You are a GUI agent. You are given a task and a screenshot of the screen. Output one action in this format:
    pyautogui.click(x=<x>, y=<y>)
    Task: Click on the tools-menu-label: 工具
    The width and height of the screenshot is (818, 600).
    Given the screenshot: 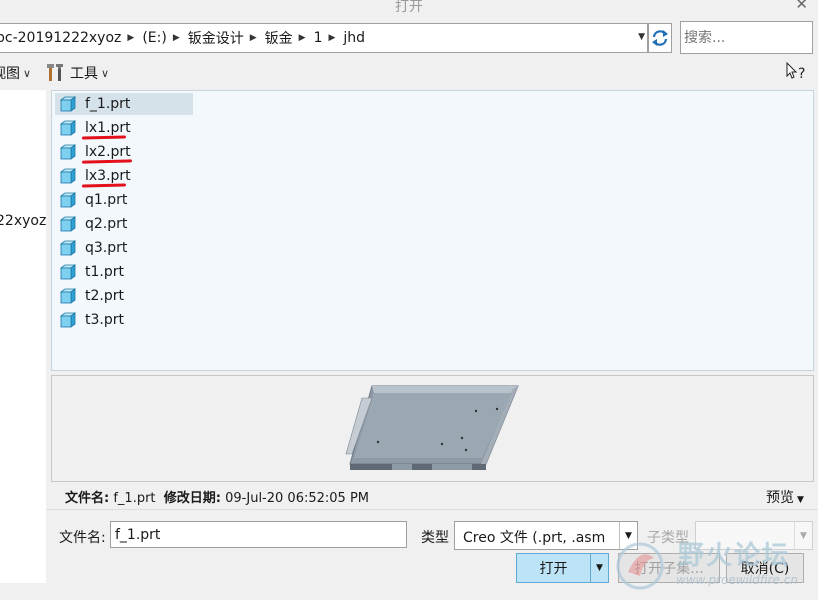 What is the action you would take?
    pyautogui.click(x=84, y=74)
    